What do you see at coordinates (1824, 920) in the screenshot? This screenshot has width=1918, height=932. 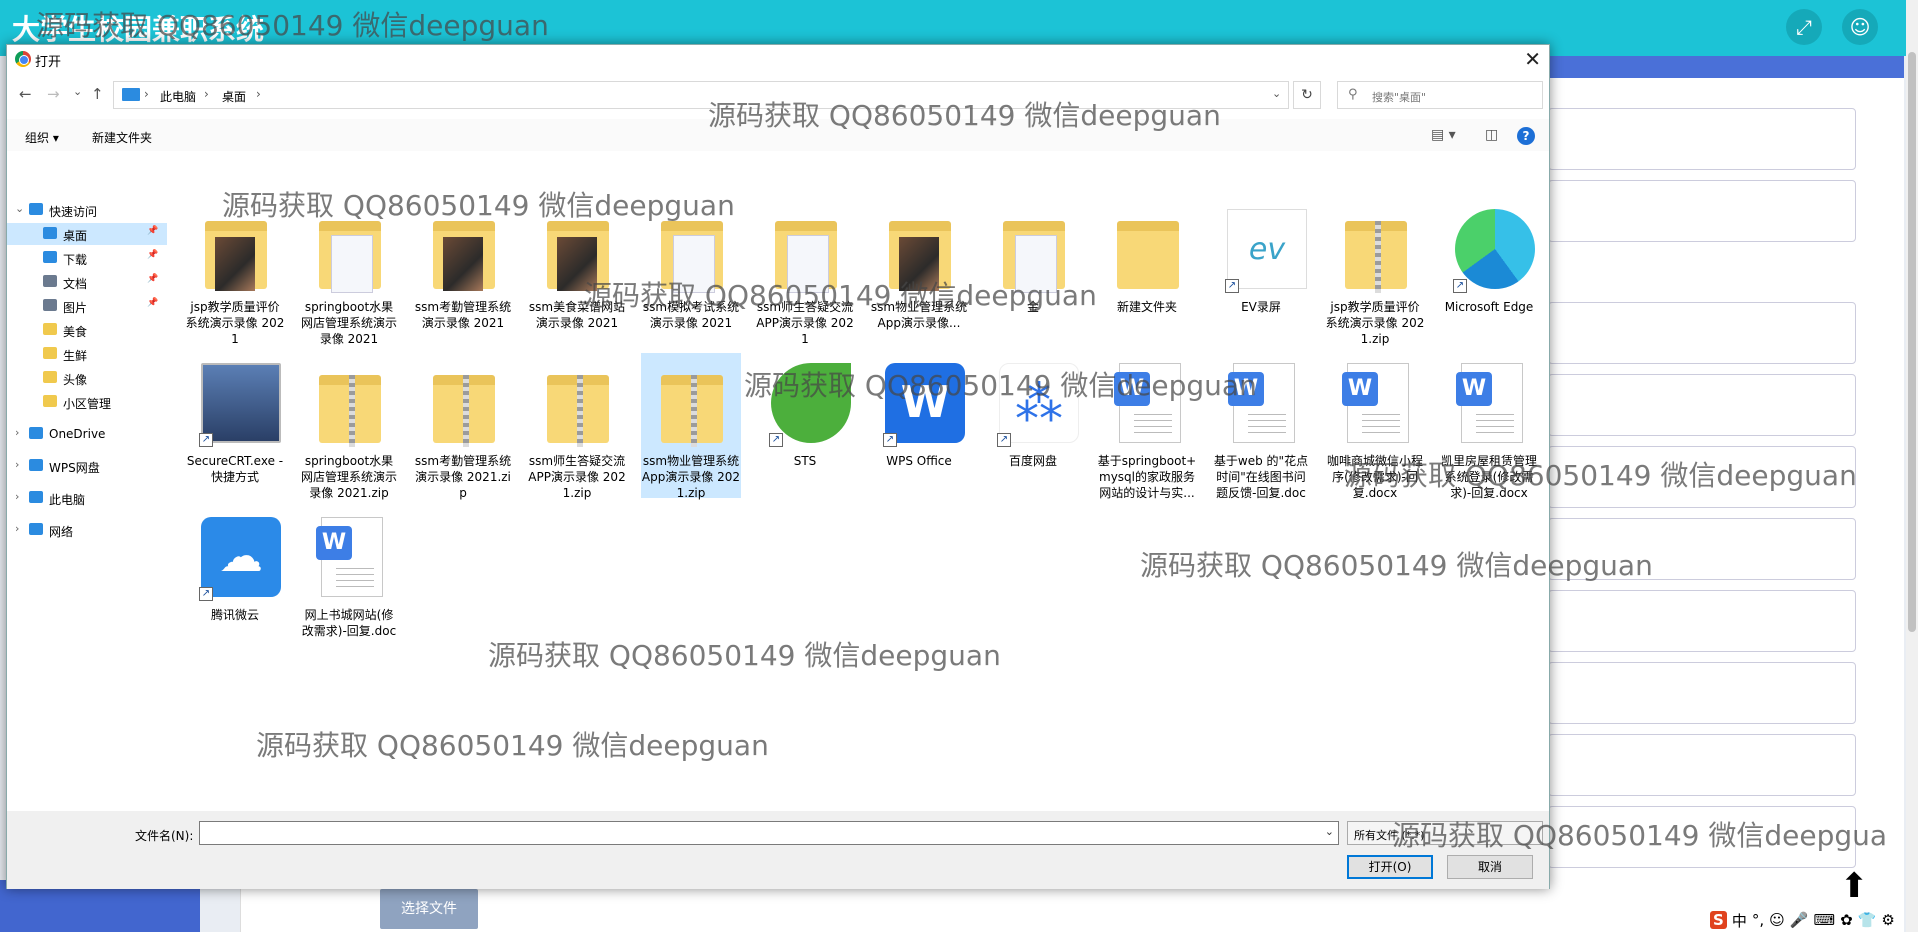 I see `keyboard-icon: ⌨` at bounding box center [1824, 920].